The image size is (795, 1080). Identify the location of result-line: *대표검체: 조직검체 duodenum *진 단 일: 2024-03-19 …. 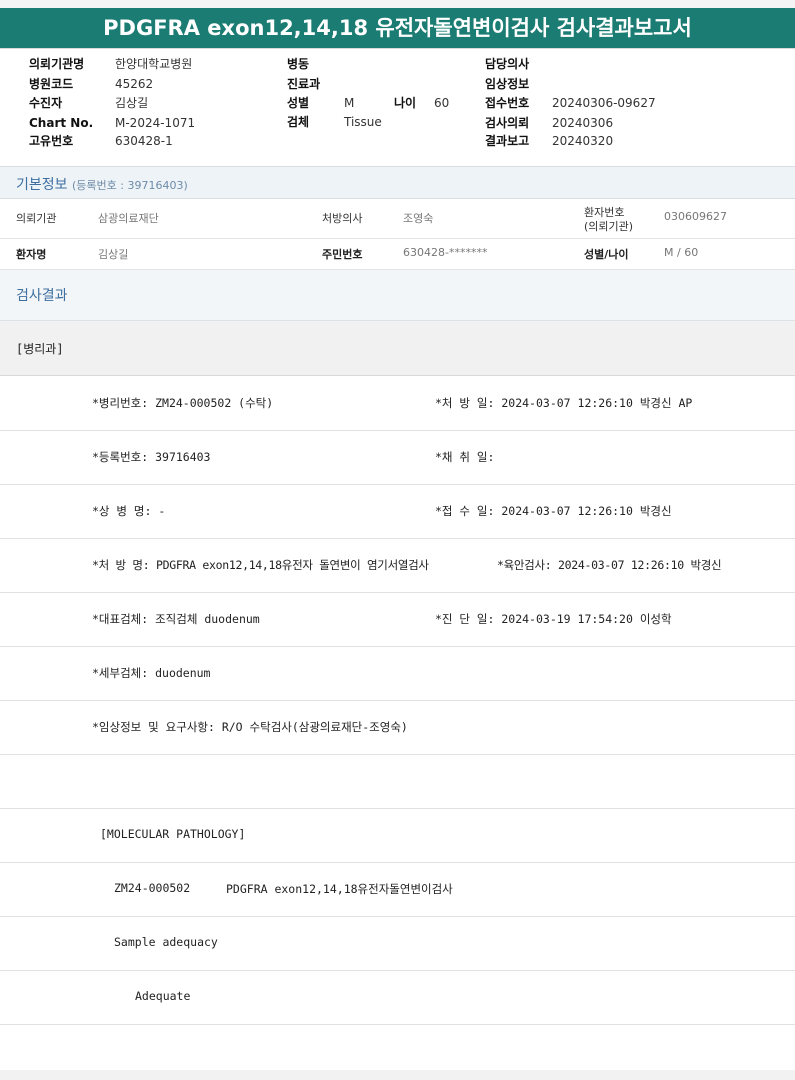
(397, 619).